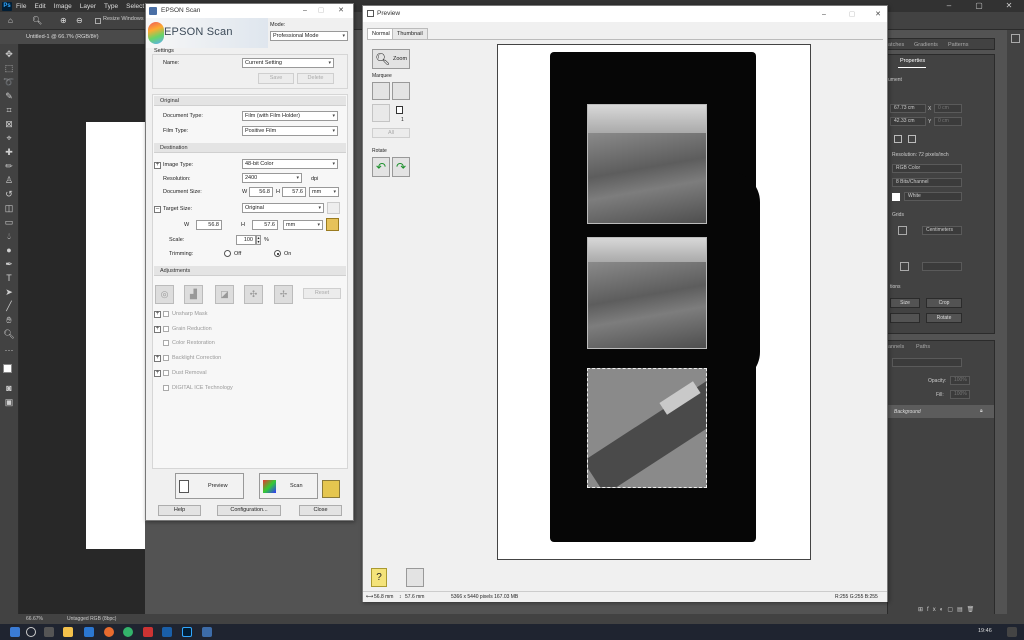 This screenshot has height=640, width=1024. What do you see at coordinates (948, 108) in the screenshot?
I see `x-field: 0 cm` at bounding box center [948, 108].